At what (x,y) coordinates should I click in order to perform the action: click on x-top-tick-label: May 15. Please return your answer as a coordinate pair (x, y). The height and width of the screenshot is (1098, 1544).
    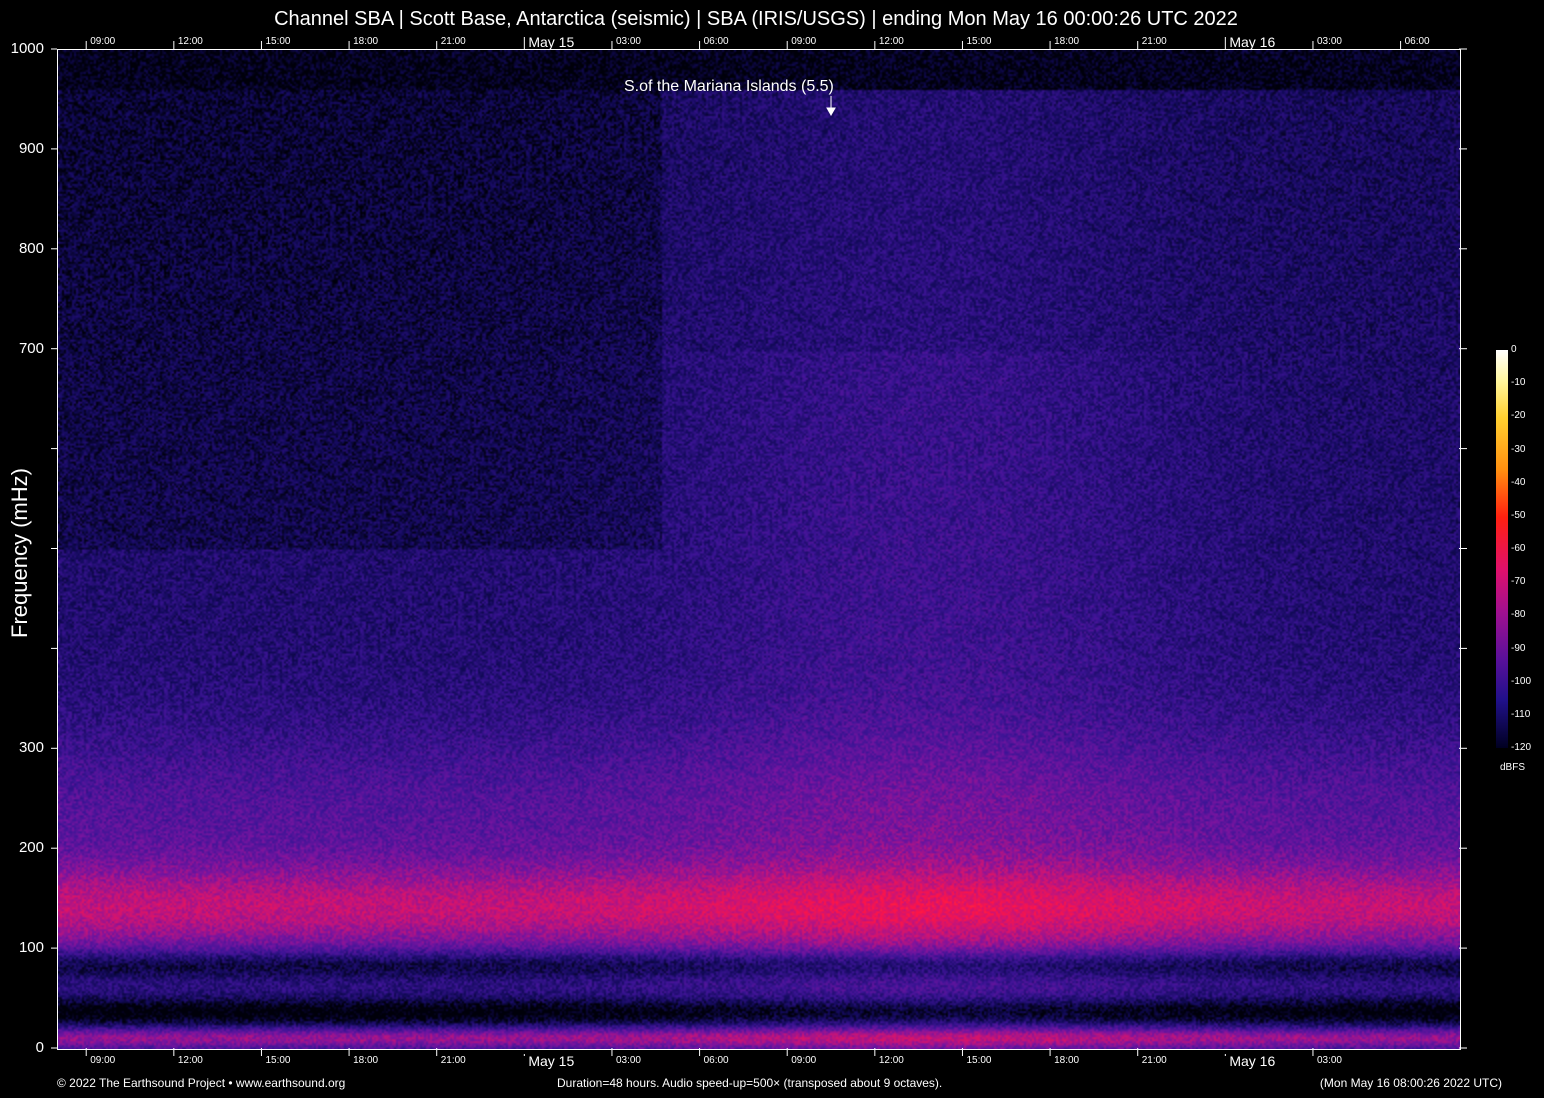
    Looking at the image, I should click on (551, 42).